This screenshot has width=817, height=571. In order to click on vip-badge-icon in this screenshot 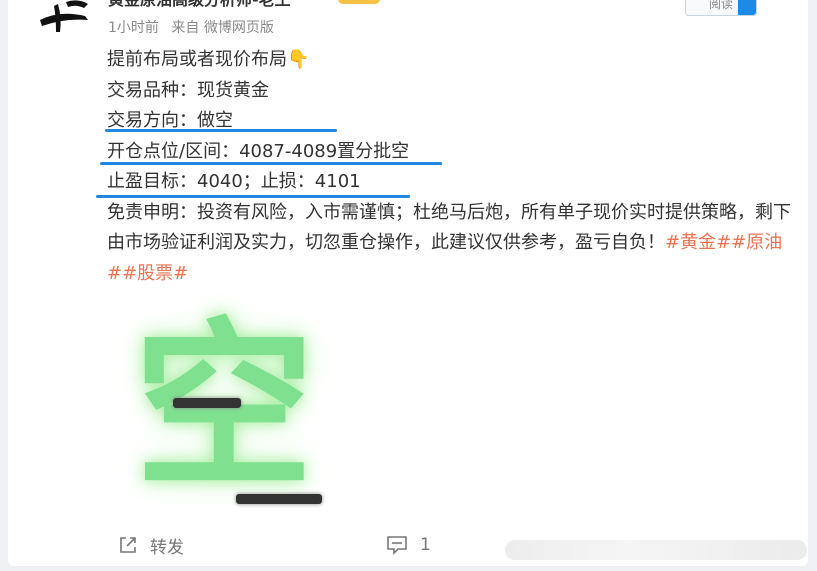, I will do `click(359, 2)`.